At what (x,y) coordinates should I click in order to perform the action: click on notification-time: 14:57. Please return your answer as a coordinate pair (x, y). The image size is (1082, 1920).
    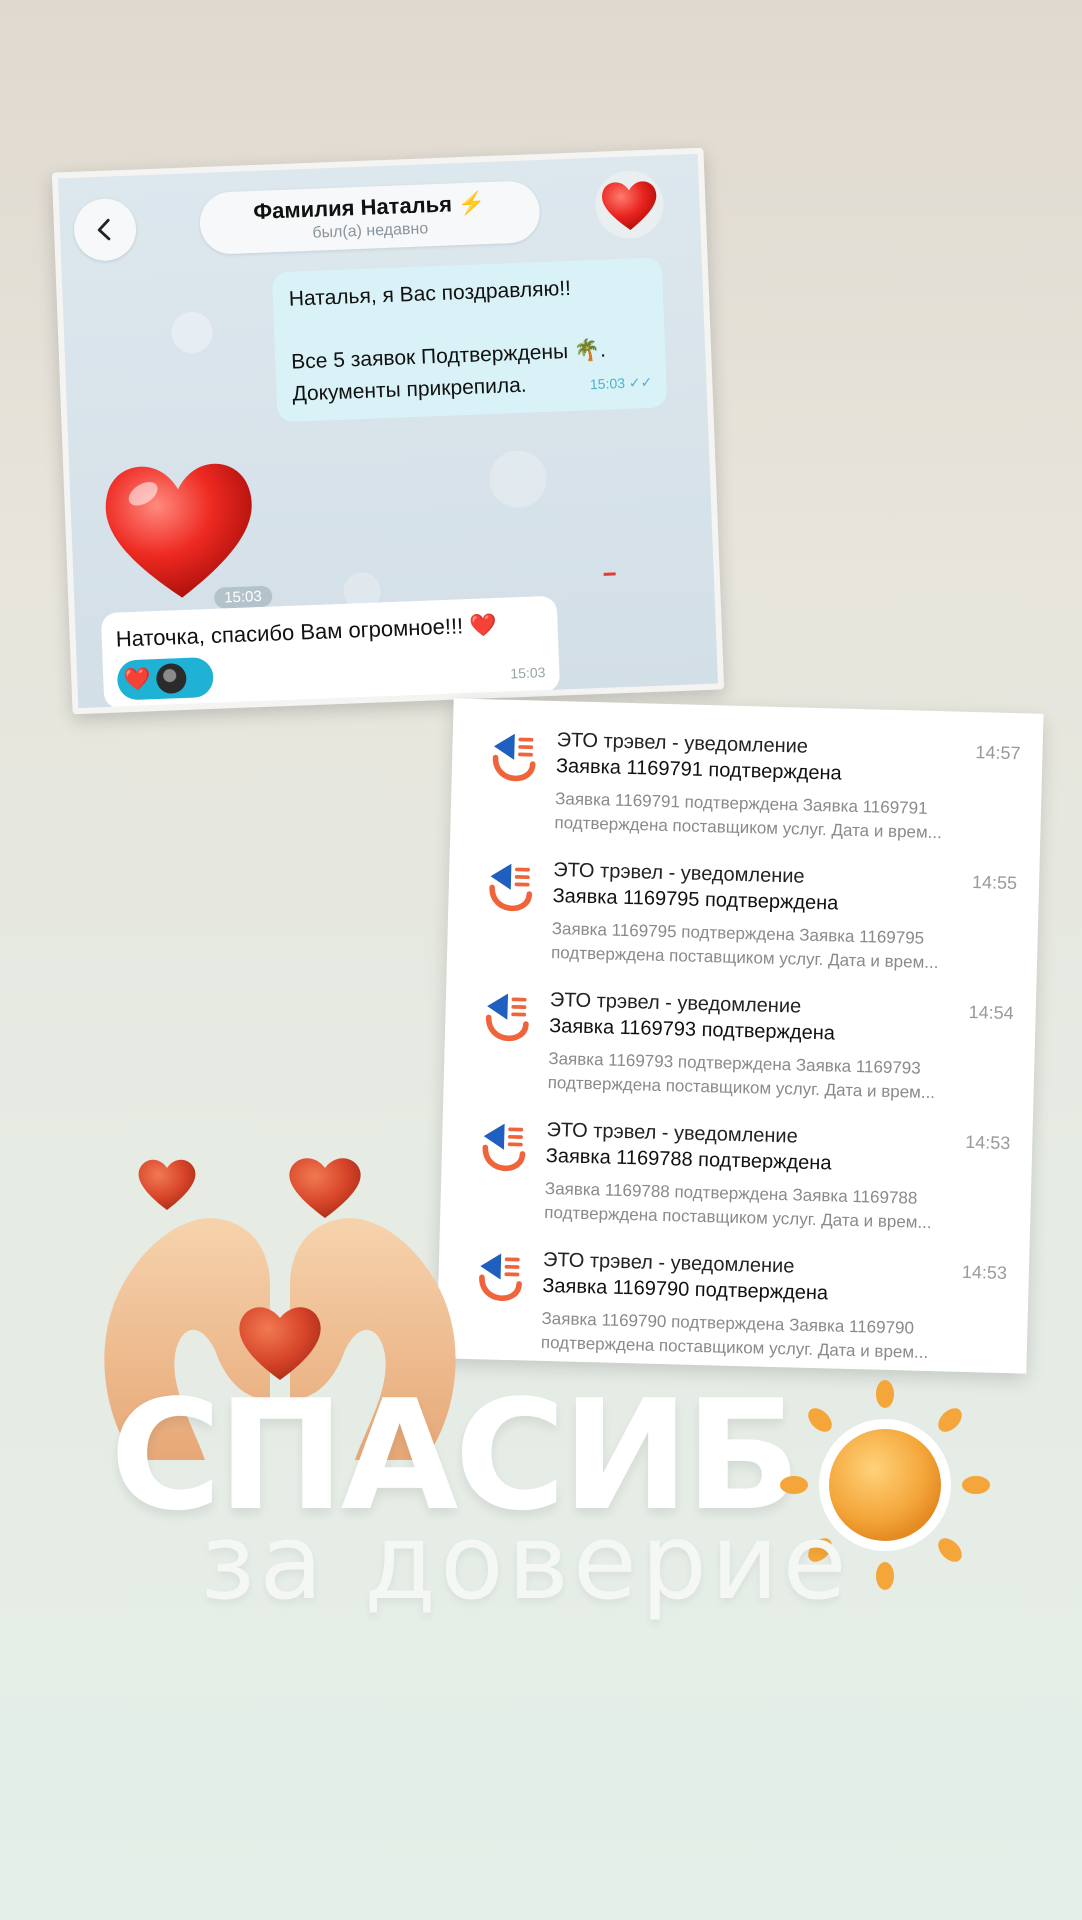
    Looking at the image, I should click on (998, 753).